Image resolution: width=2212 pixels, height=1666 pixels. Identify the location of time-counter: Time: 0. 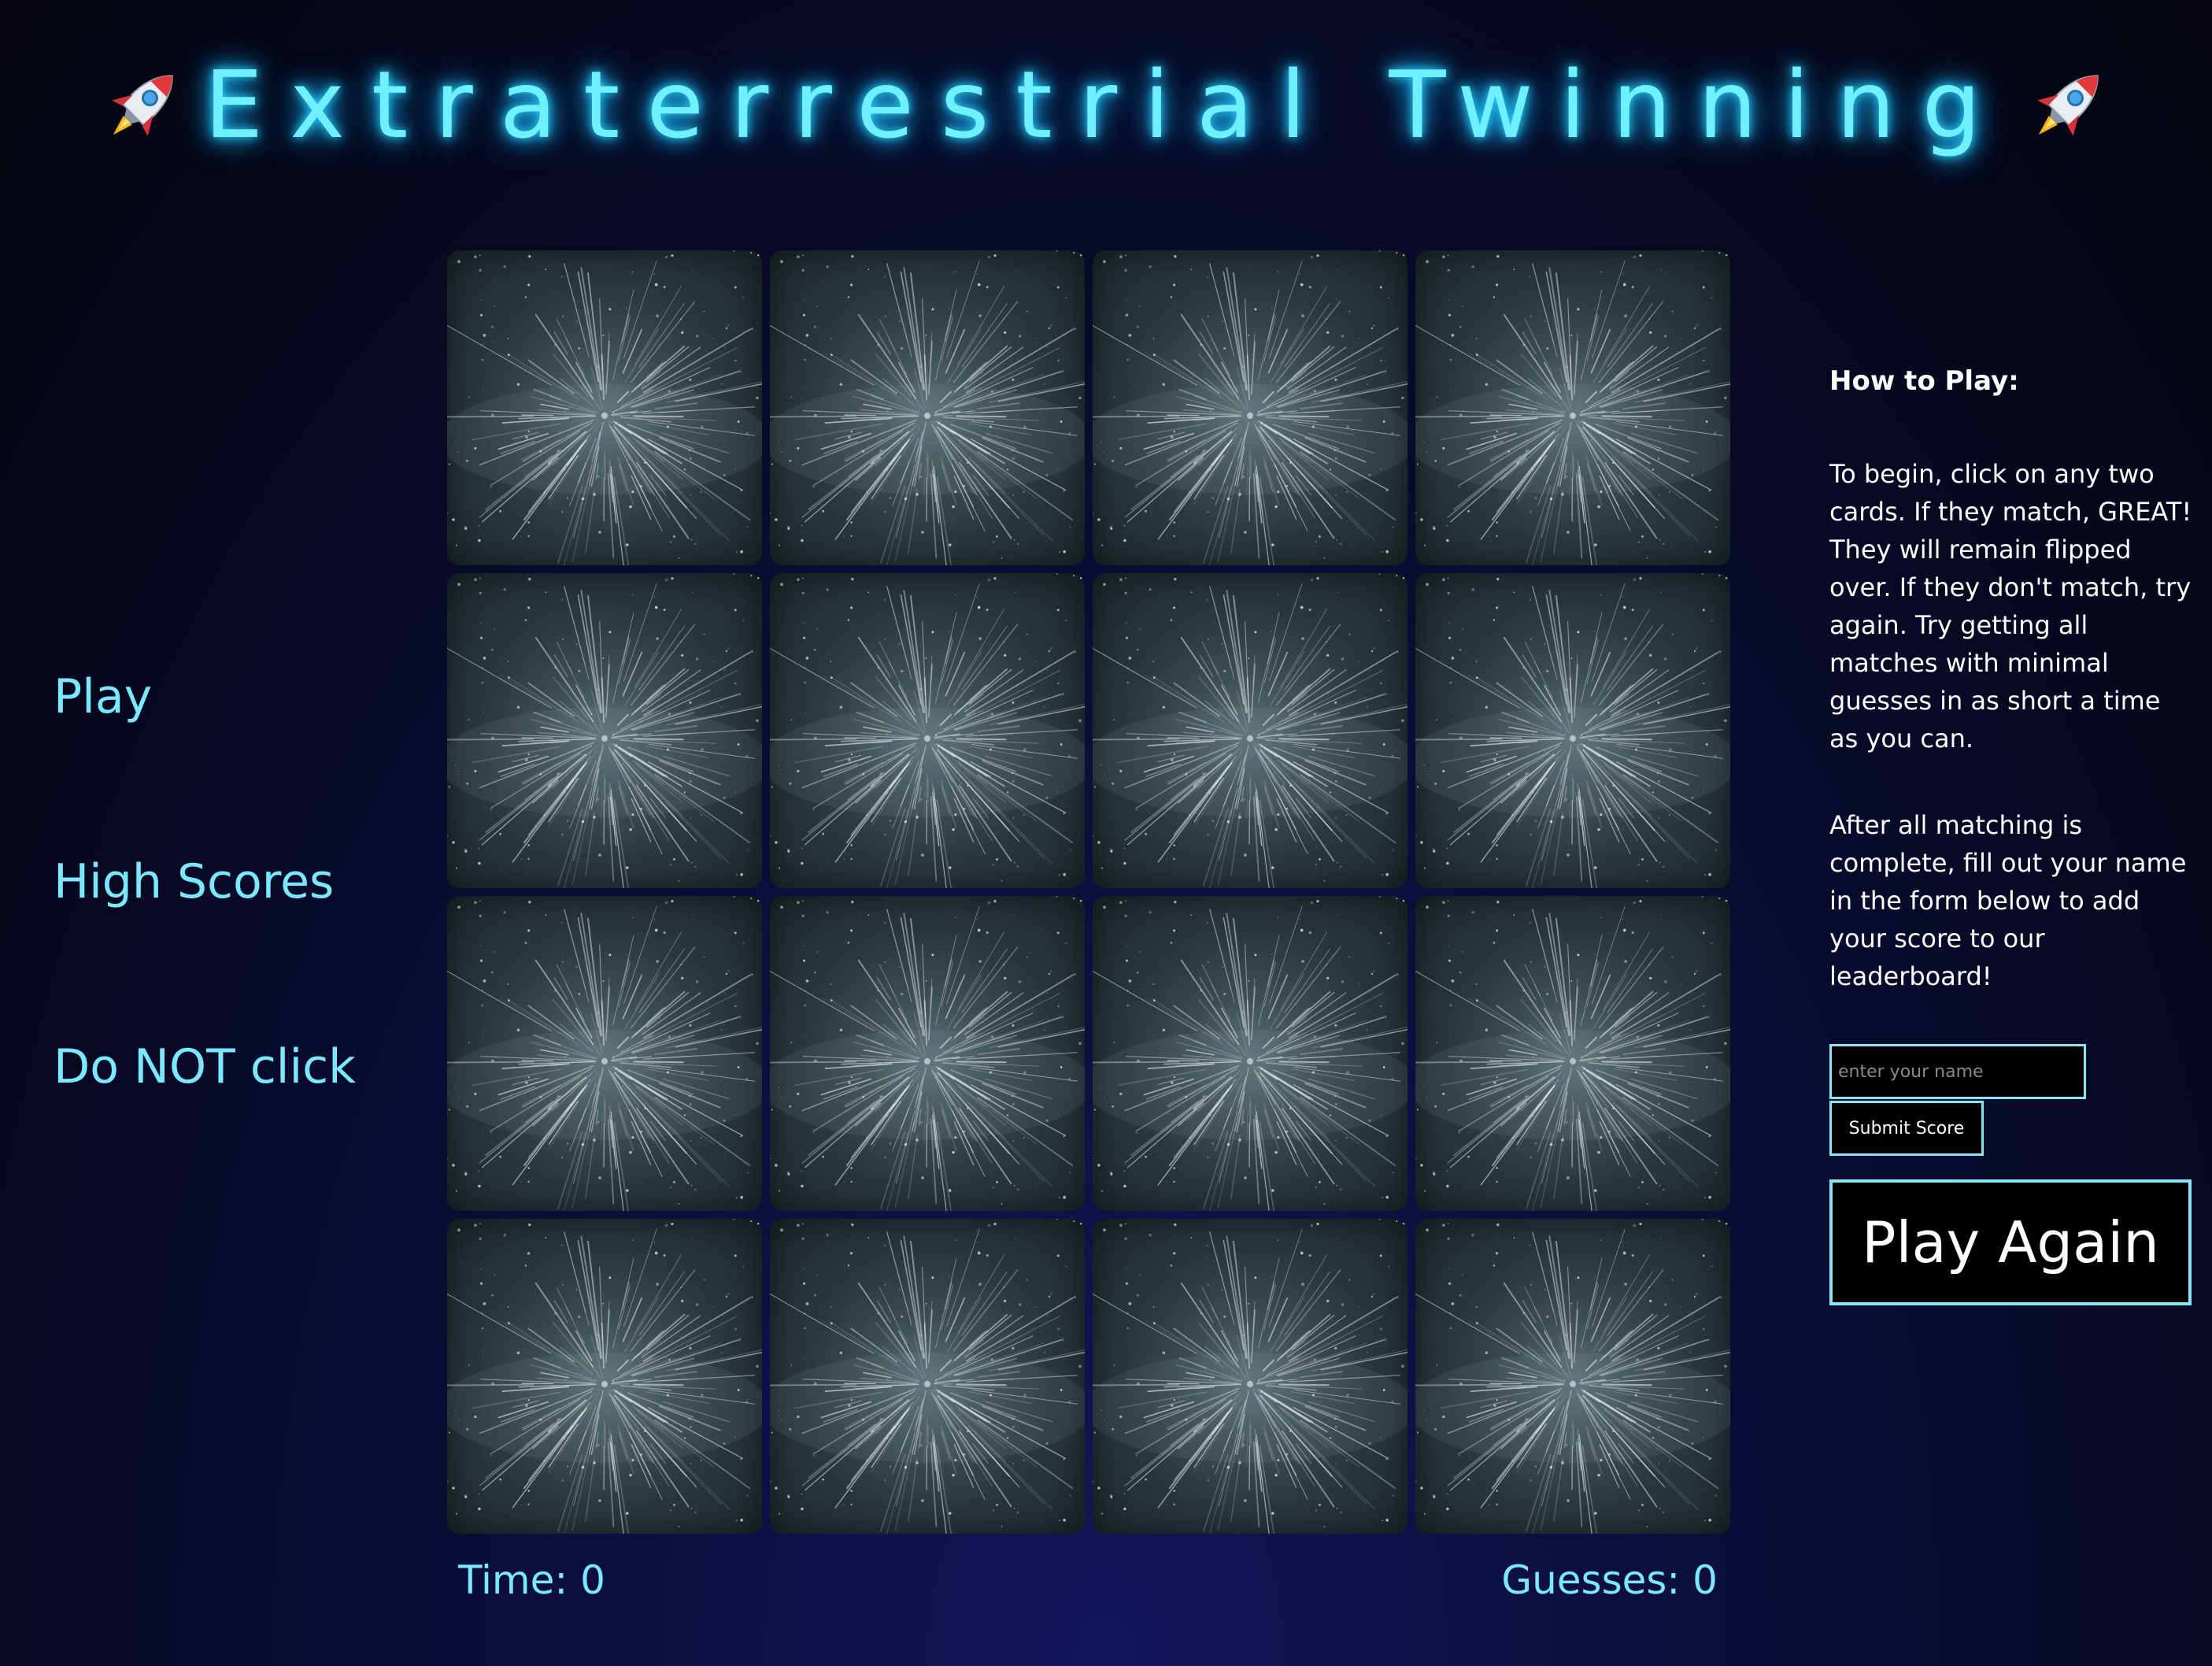
(531, 1580).